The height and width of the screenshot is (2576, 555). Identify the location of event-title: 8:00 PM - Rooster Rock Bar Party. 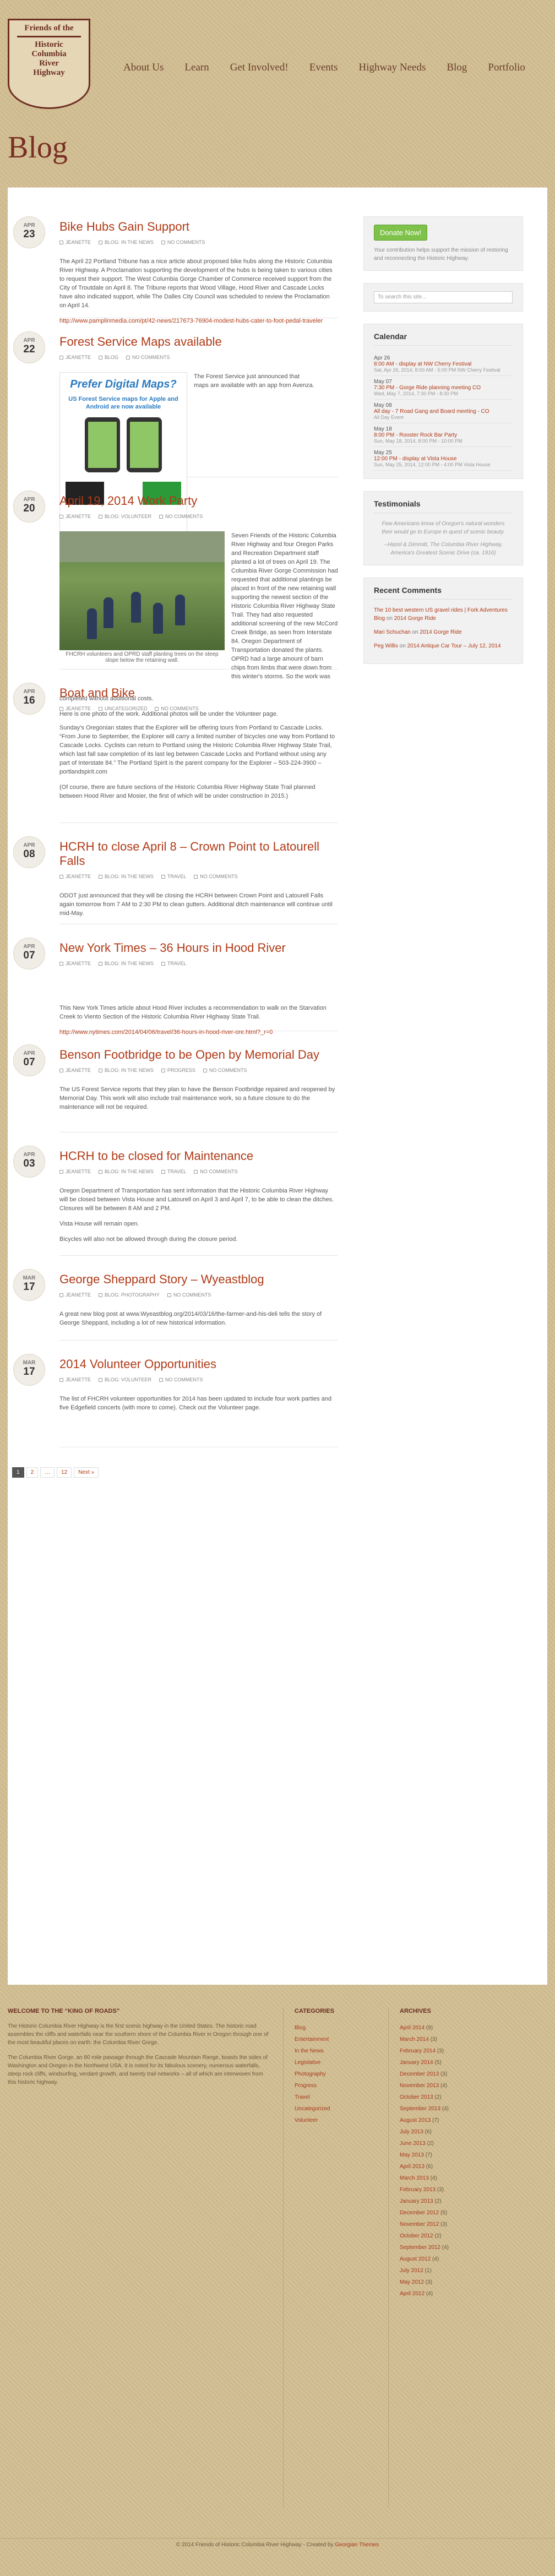
(444, 435).